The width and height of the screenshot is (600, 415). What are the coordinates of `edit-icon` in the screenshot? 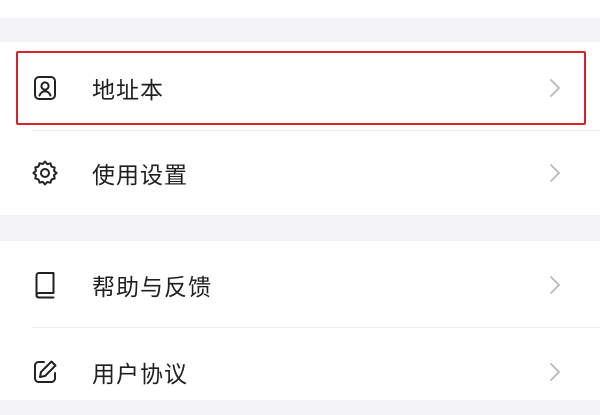 It's located at (45, 372).